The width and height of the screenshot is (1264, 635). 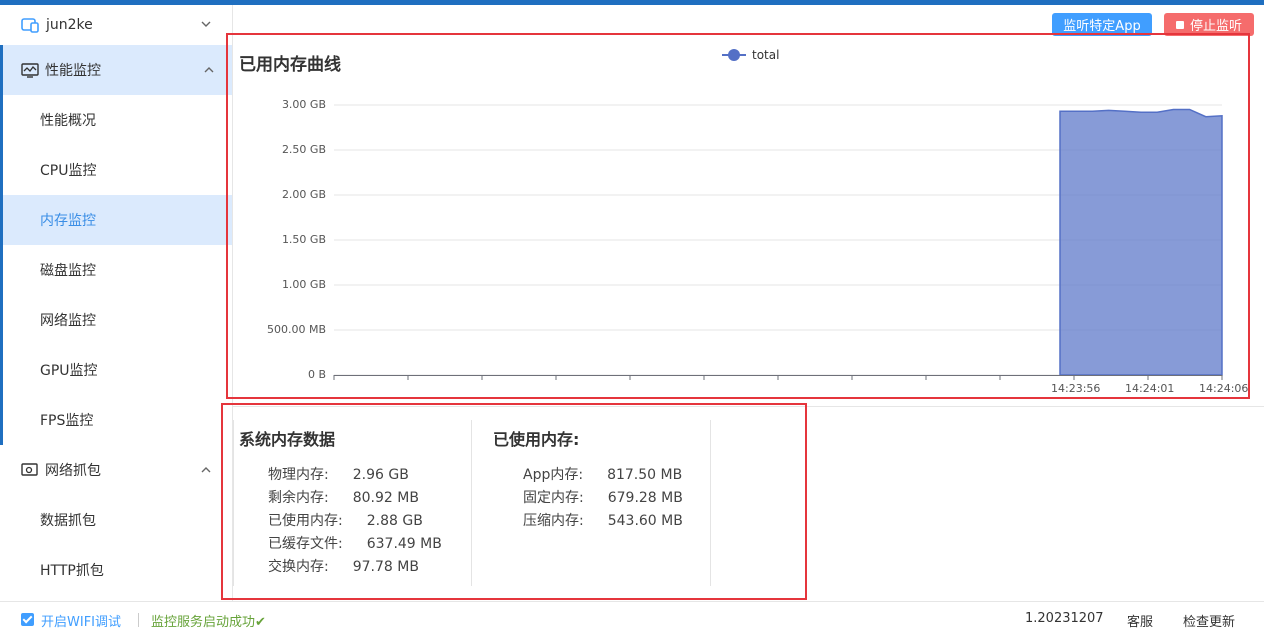 I want to click on service-status-text: 监控服务启动成功✔, so click(x=208, y=622).